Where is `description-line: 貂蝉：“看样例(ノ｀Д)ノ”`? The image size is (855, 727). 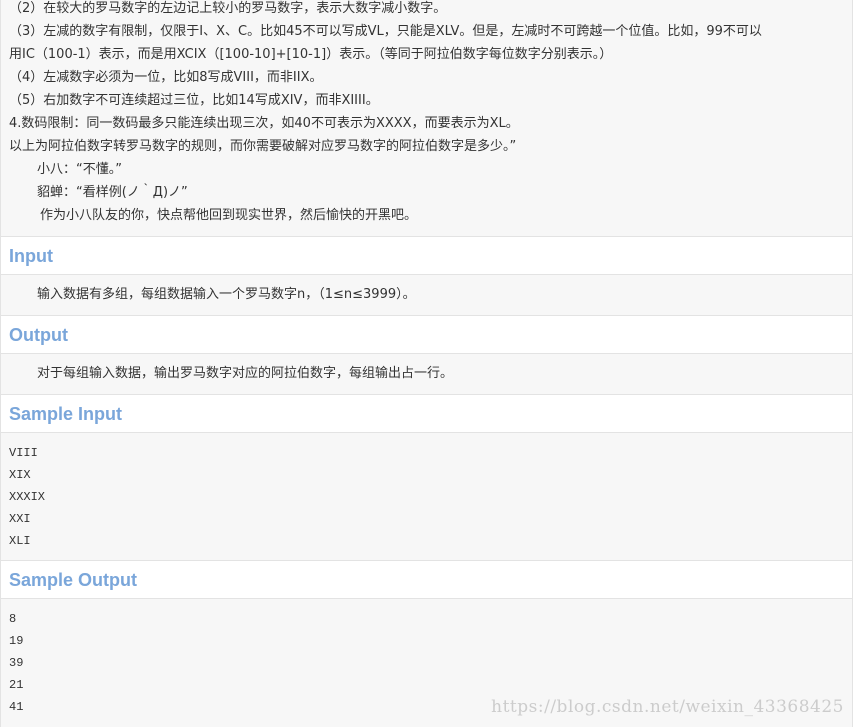
description-line: 貂蝉：“看样例(ノ｀Д)ノ” is located at coordinates (112, 192).